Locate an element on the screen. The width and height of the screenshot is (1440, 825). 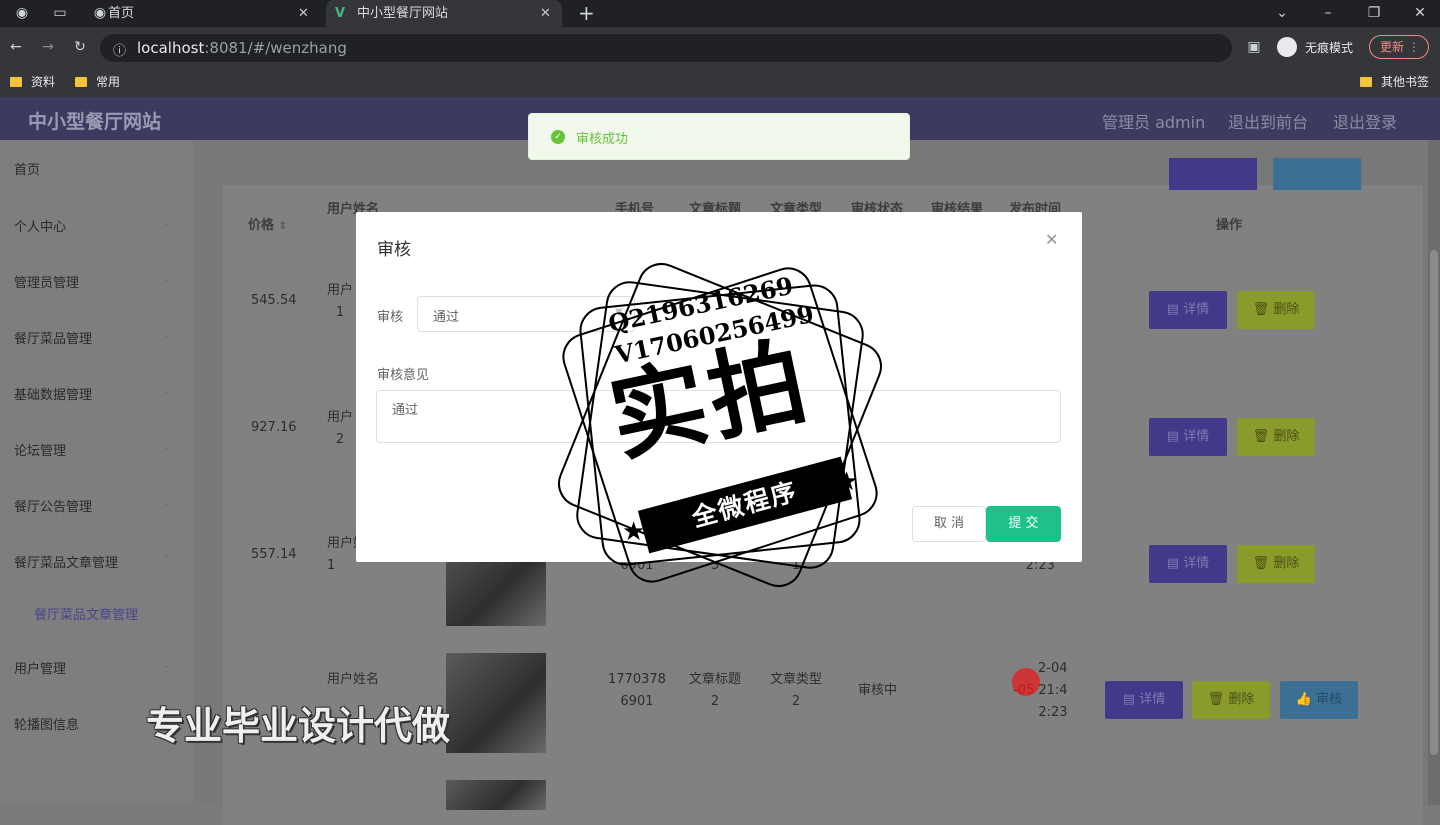
sidebar-subitem-articles: 餐厅菜品文章管理 is located at coordinates (86, 613).